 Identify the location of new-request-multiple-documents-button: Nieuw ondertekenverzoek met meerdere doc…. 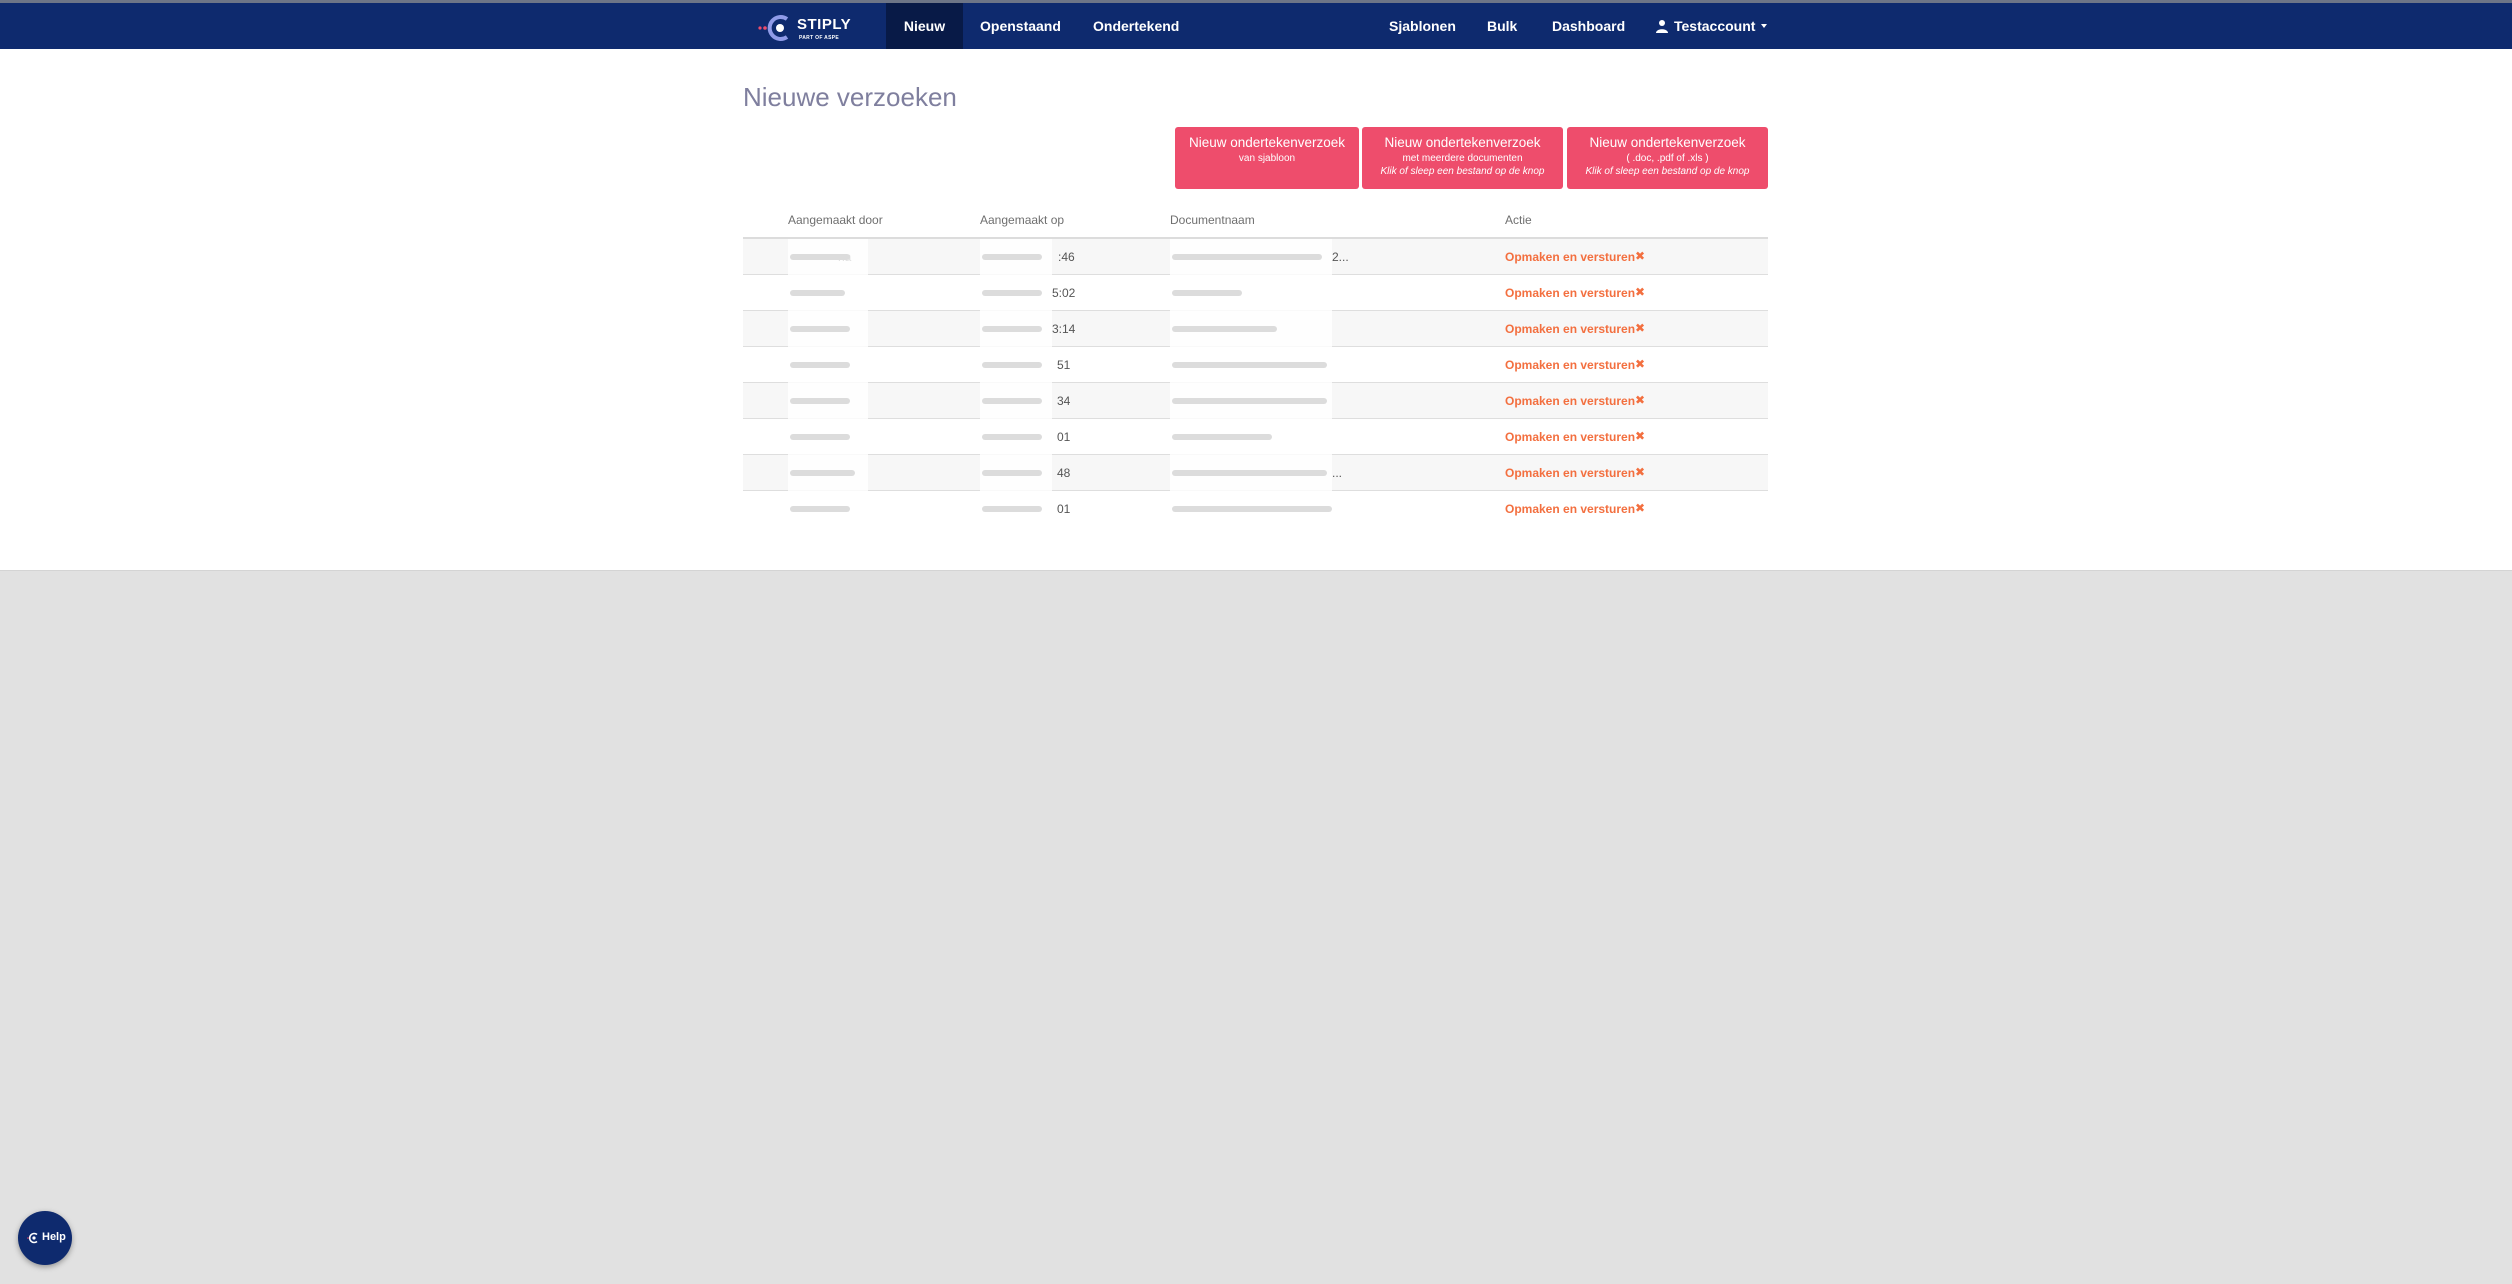
(1462, 158).